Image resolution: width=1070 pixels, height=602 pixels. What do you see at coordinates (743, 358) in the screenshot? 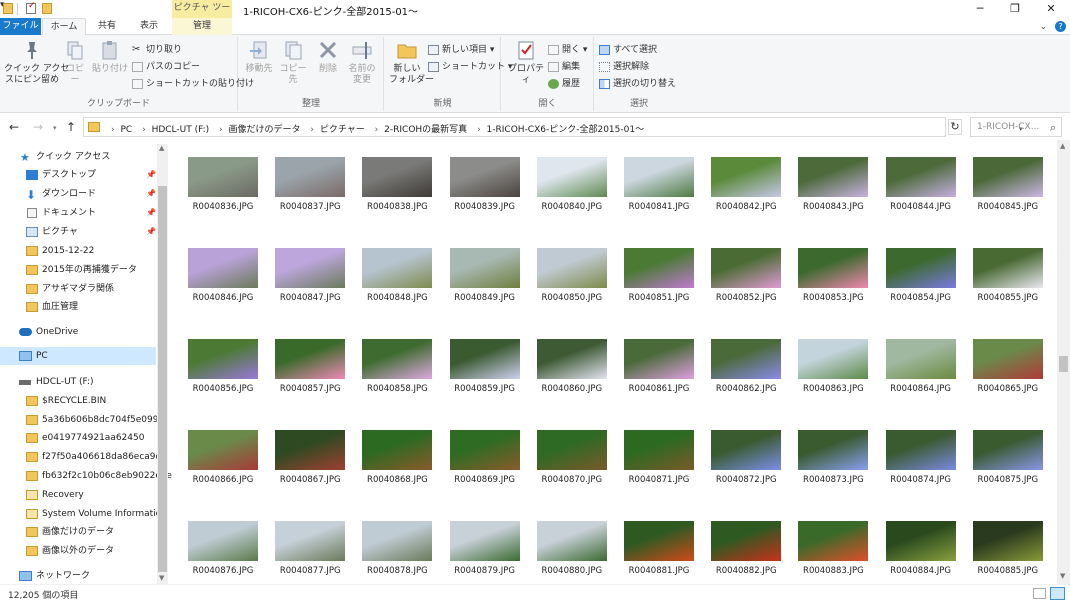
I see `file-item: R0040862.JPG` at bounding box center [743, 358].